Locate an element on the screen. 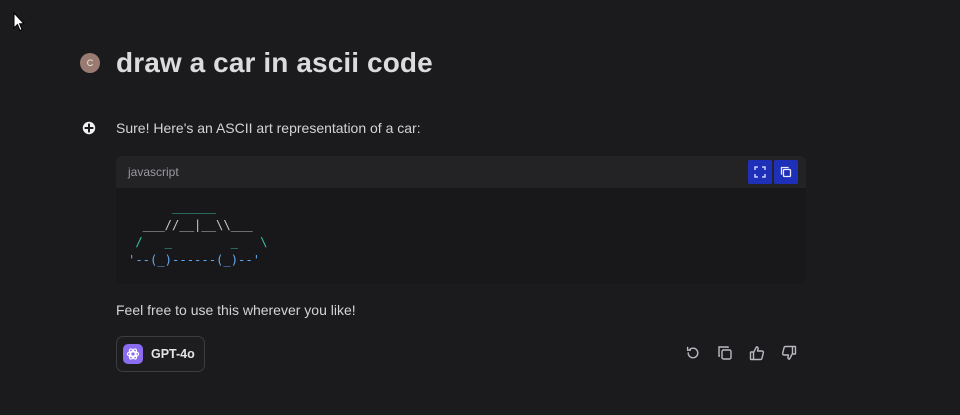 This screenshot has height=415, width=960. assistant-outro-text: Feel free to use this wherever you like! is located at coordinates (236, 310).